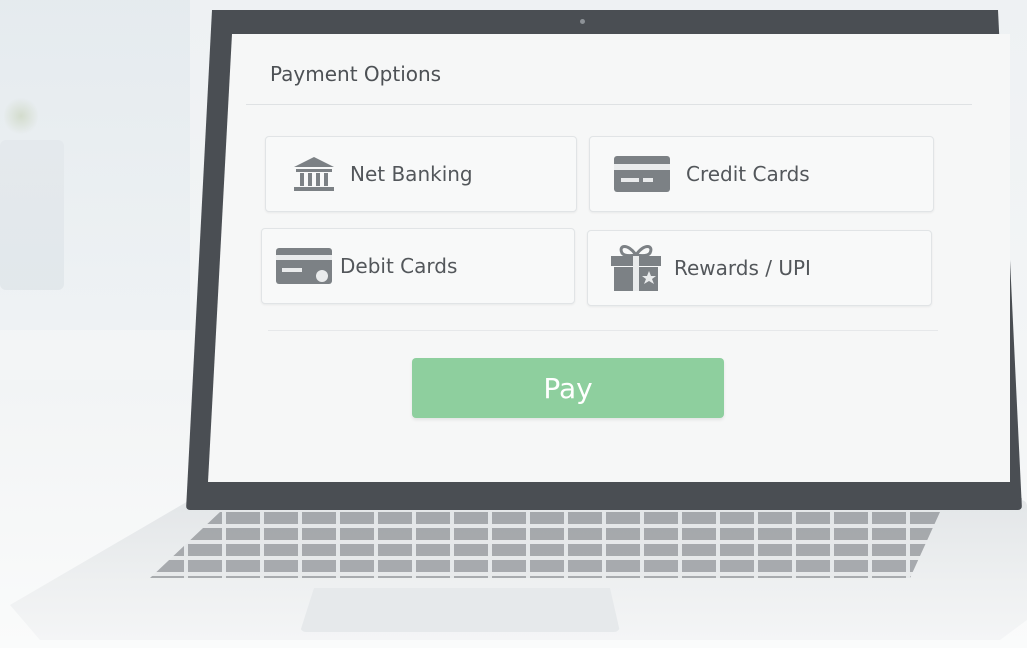 The width and height of the screenshot is (1027, 648). I want to click on debit-card-icon, so click(304, 266).